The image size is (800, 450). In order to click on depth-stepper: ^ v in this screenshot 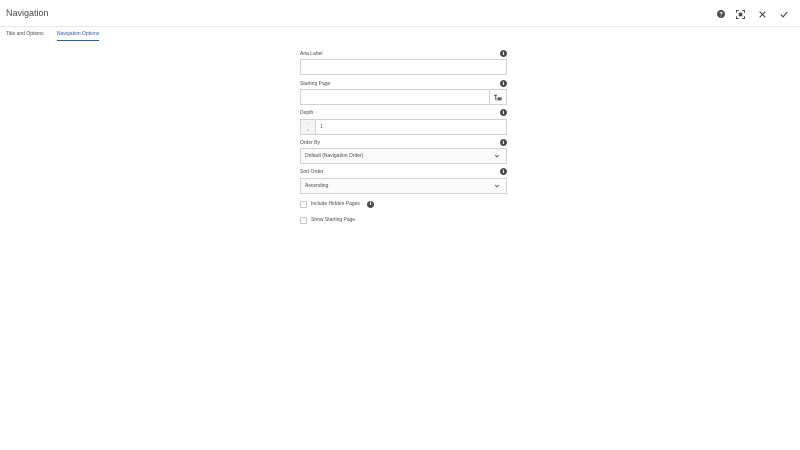, I will do `click(308, 127)`.